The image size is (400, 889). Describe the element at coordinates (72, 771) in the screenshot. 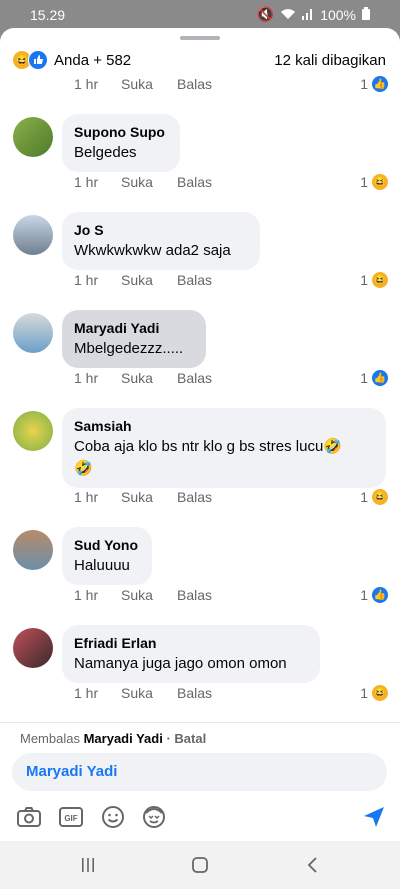

I see `input-mention: Maryadi Yadi` at that location.